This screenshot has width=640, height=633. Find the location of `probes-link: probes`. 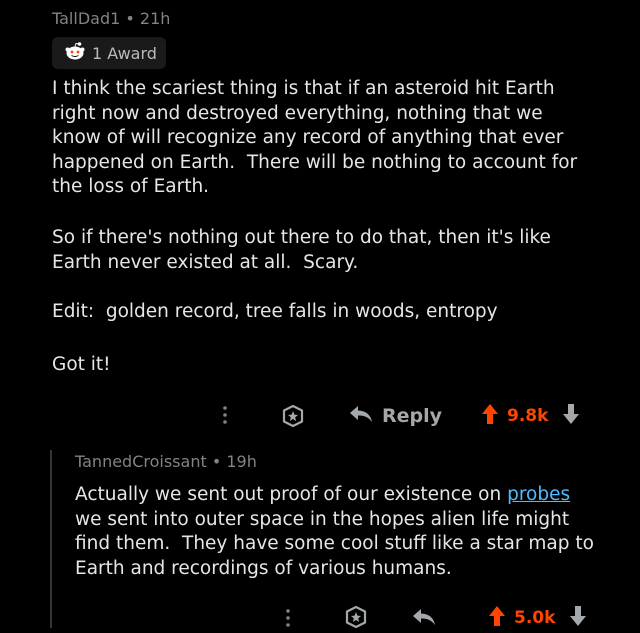

probes-link: probes is located at coordinates (538, 494).